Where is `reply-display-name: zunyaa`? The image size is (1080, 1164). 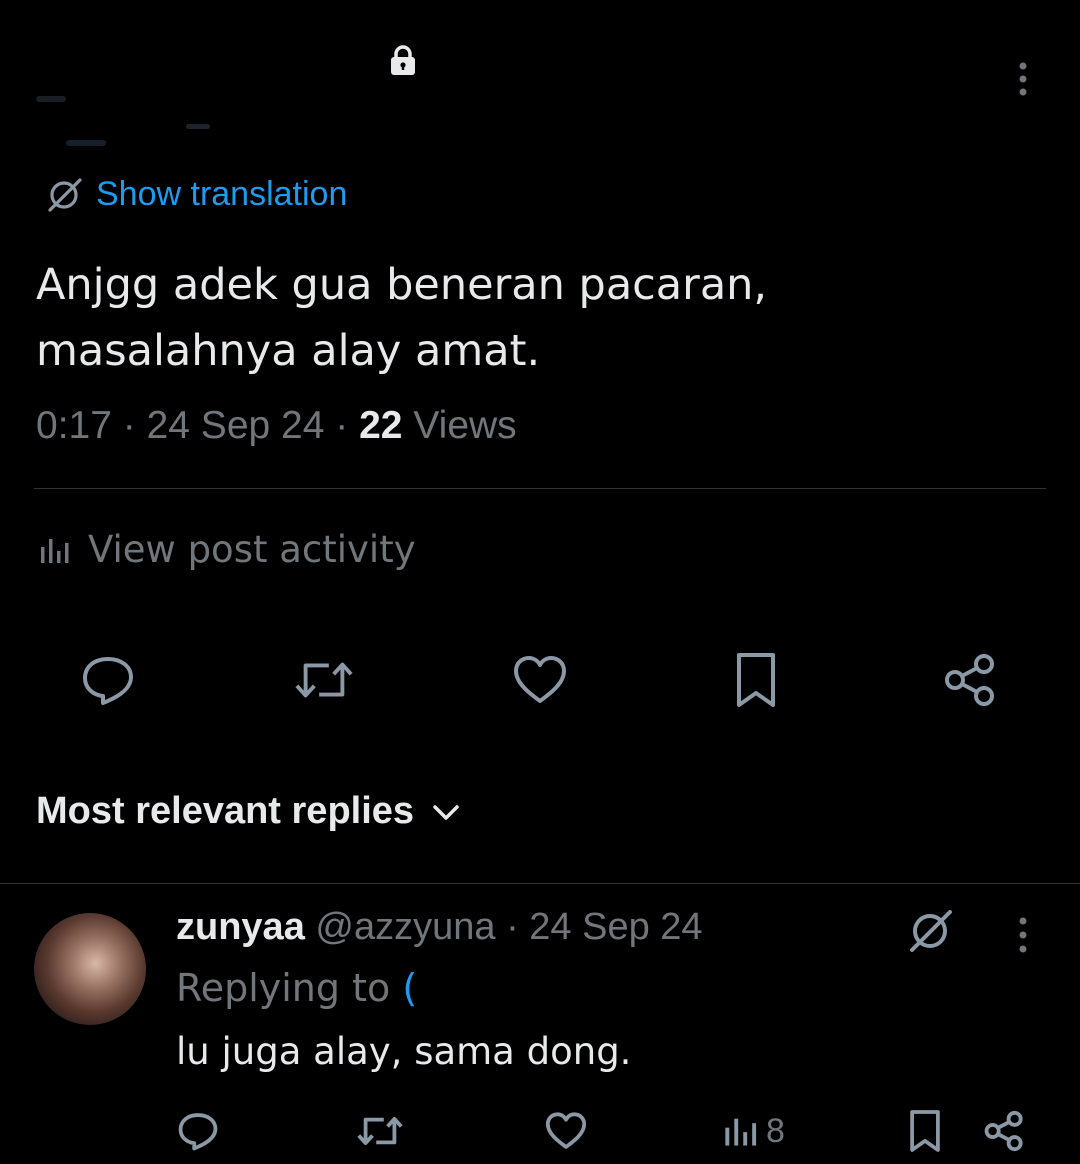
reply-display-name: zunyaa is located at coordinates (240, 927).